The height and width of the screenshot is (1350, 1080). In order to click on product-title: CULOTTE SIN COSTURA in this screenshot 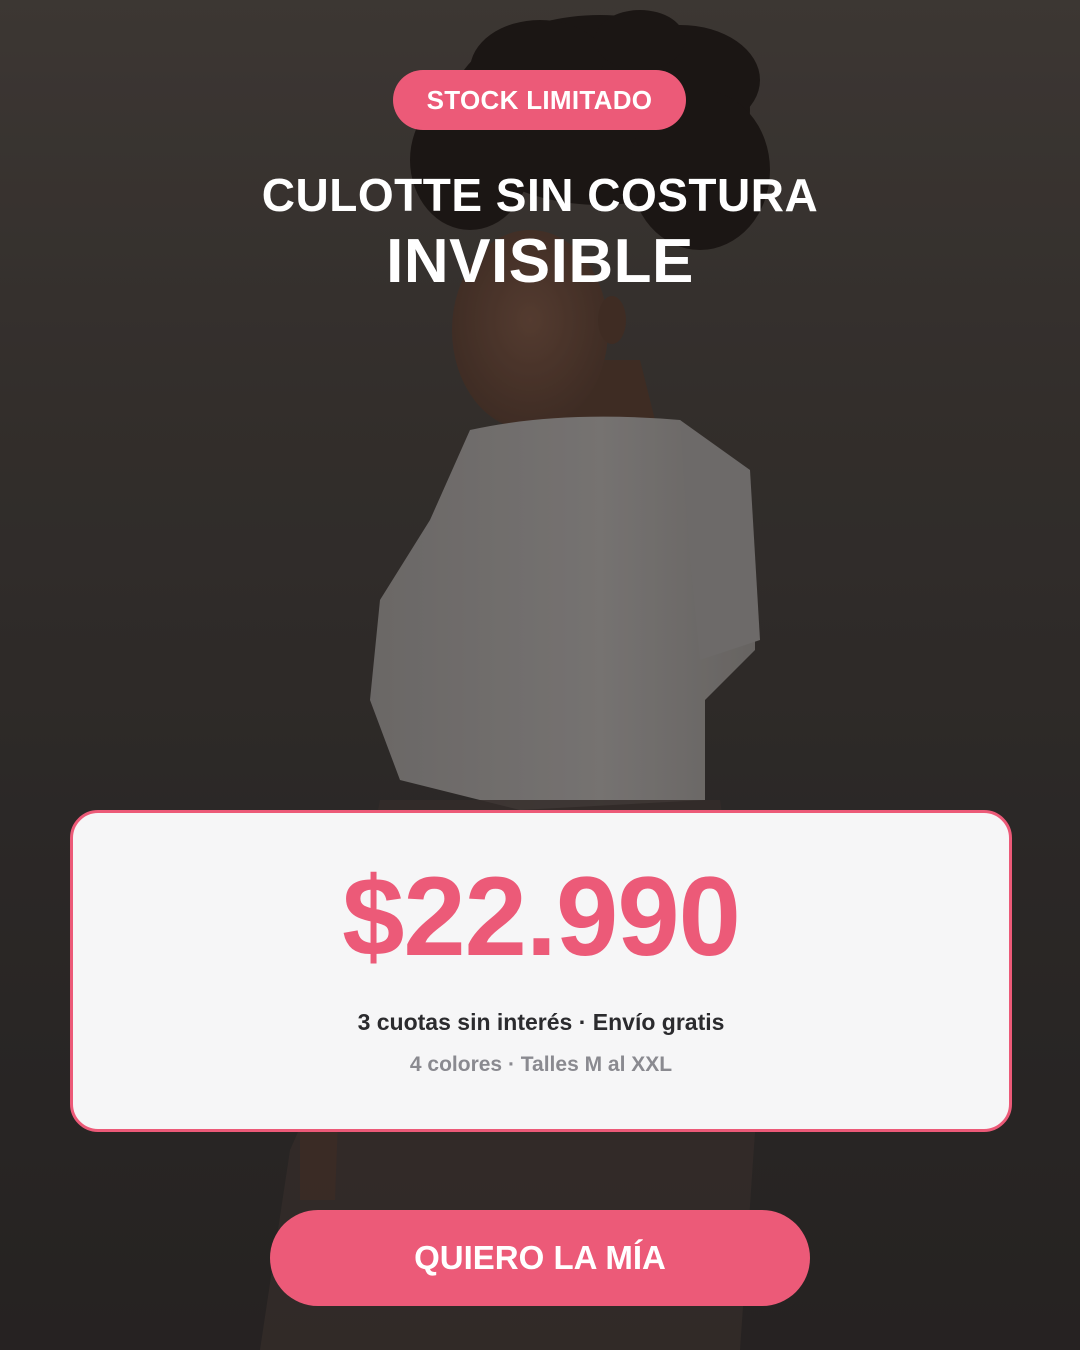, I will do `click(540, 195)`.